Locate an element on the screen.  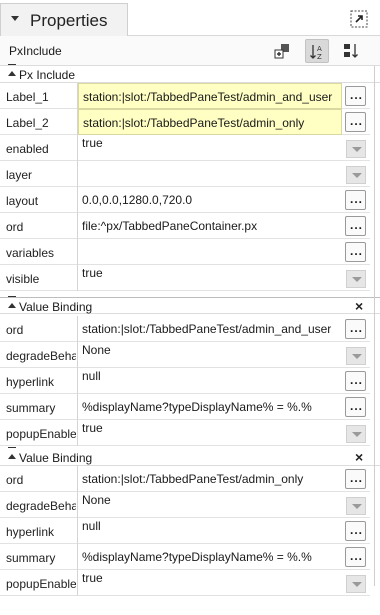
property-row-degrade-behavior: degradeBehav None is located at coordinates (185, 355).